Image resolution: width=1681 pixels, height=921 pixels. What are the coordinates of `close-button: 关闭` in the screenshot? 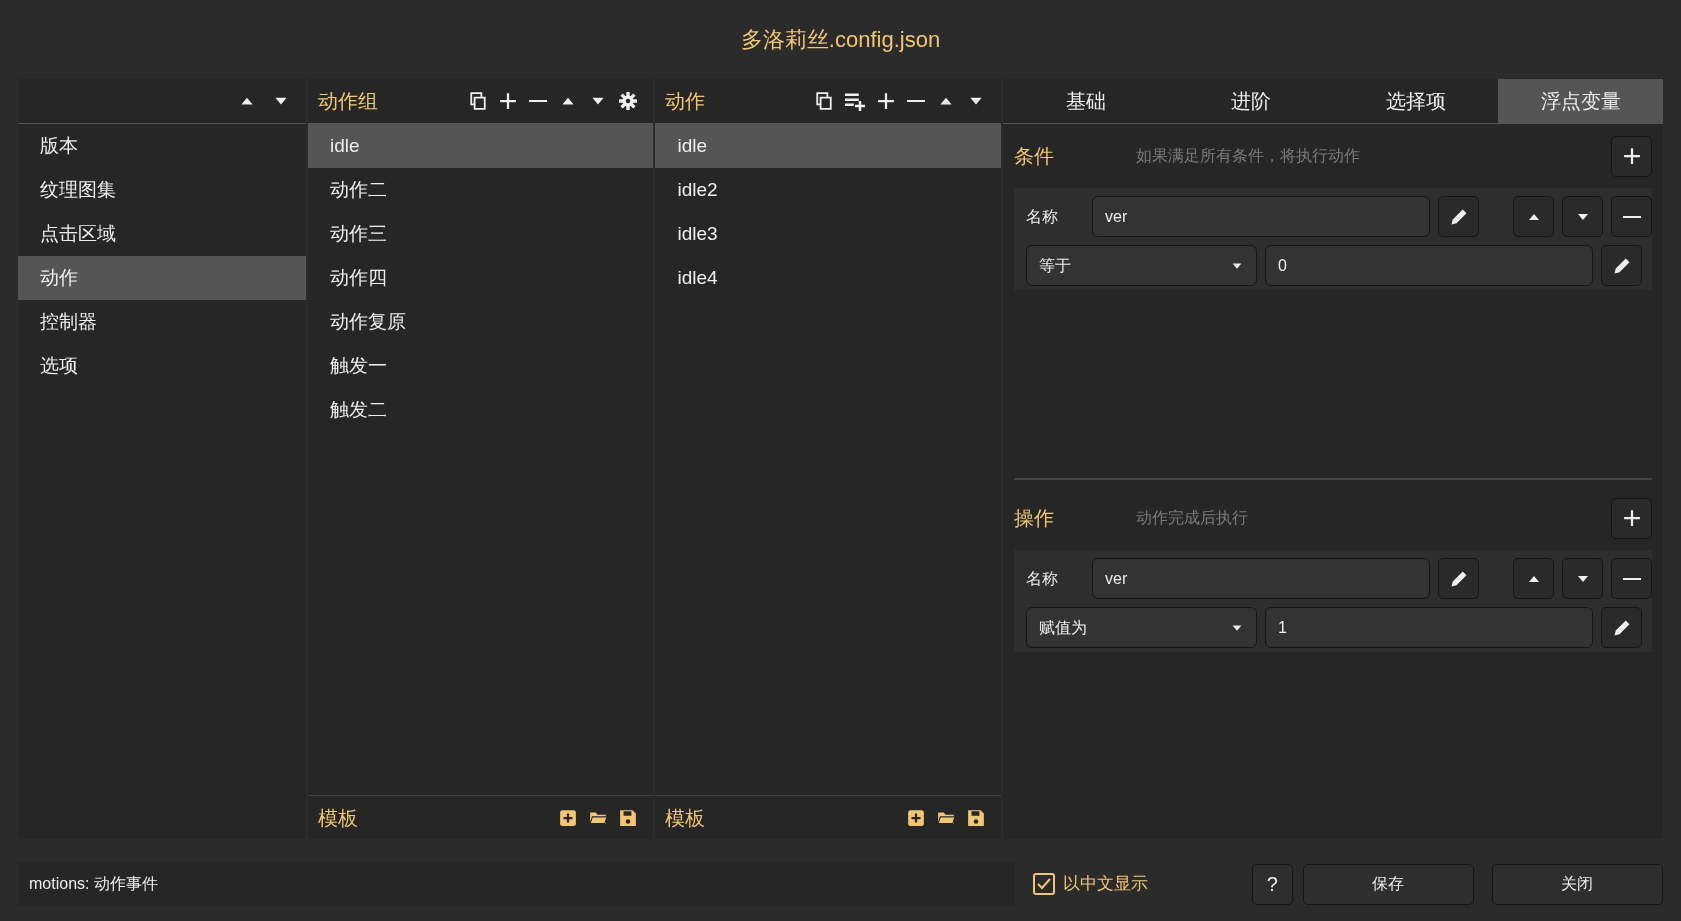 It's located at (1577, 884).